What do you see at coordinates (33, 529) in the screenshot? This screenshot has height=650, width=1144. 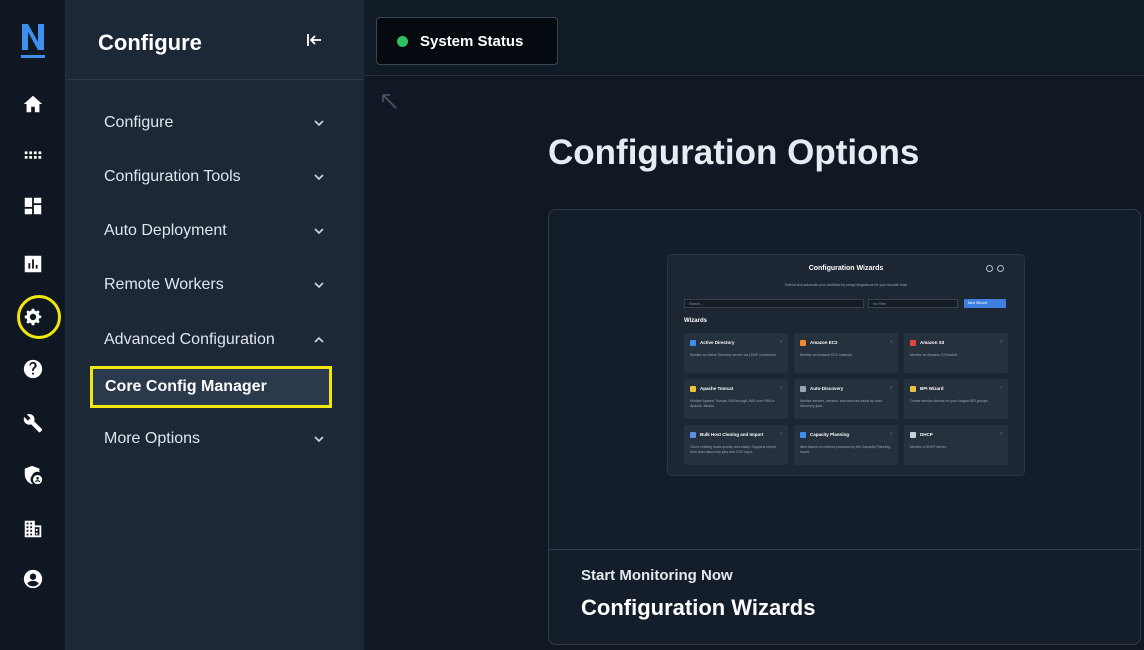 I see `building-icon` at bounding box center [33, 529].